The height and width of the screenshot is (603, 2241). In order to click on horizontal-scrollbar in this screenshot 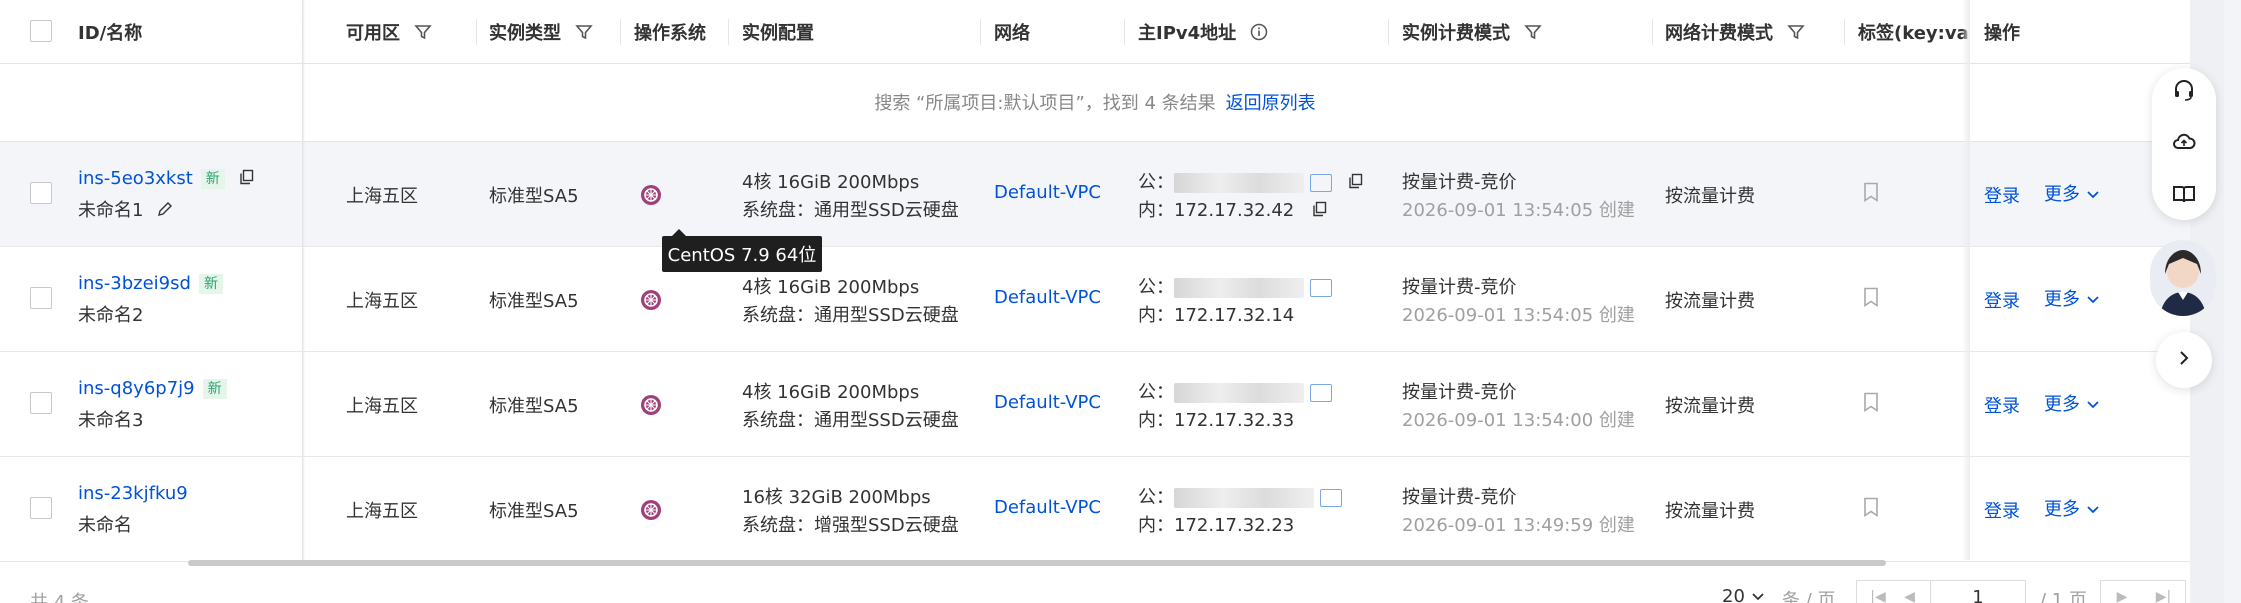, I will do `click(1037, 563)`.